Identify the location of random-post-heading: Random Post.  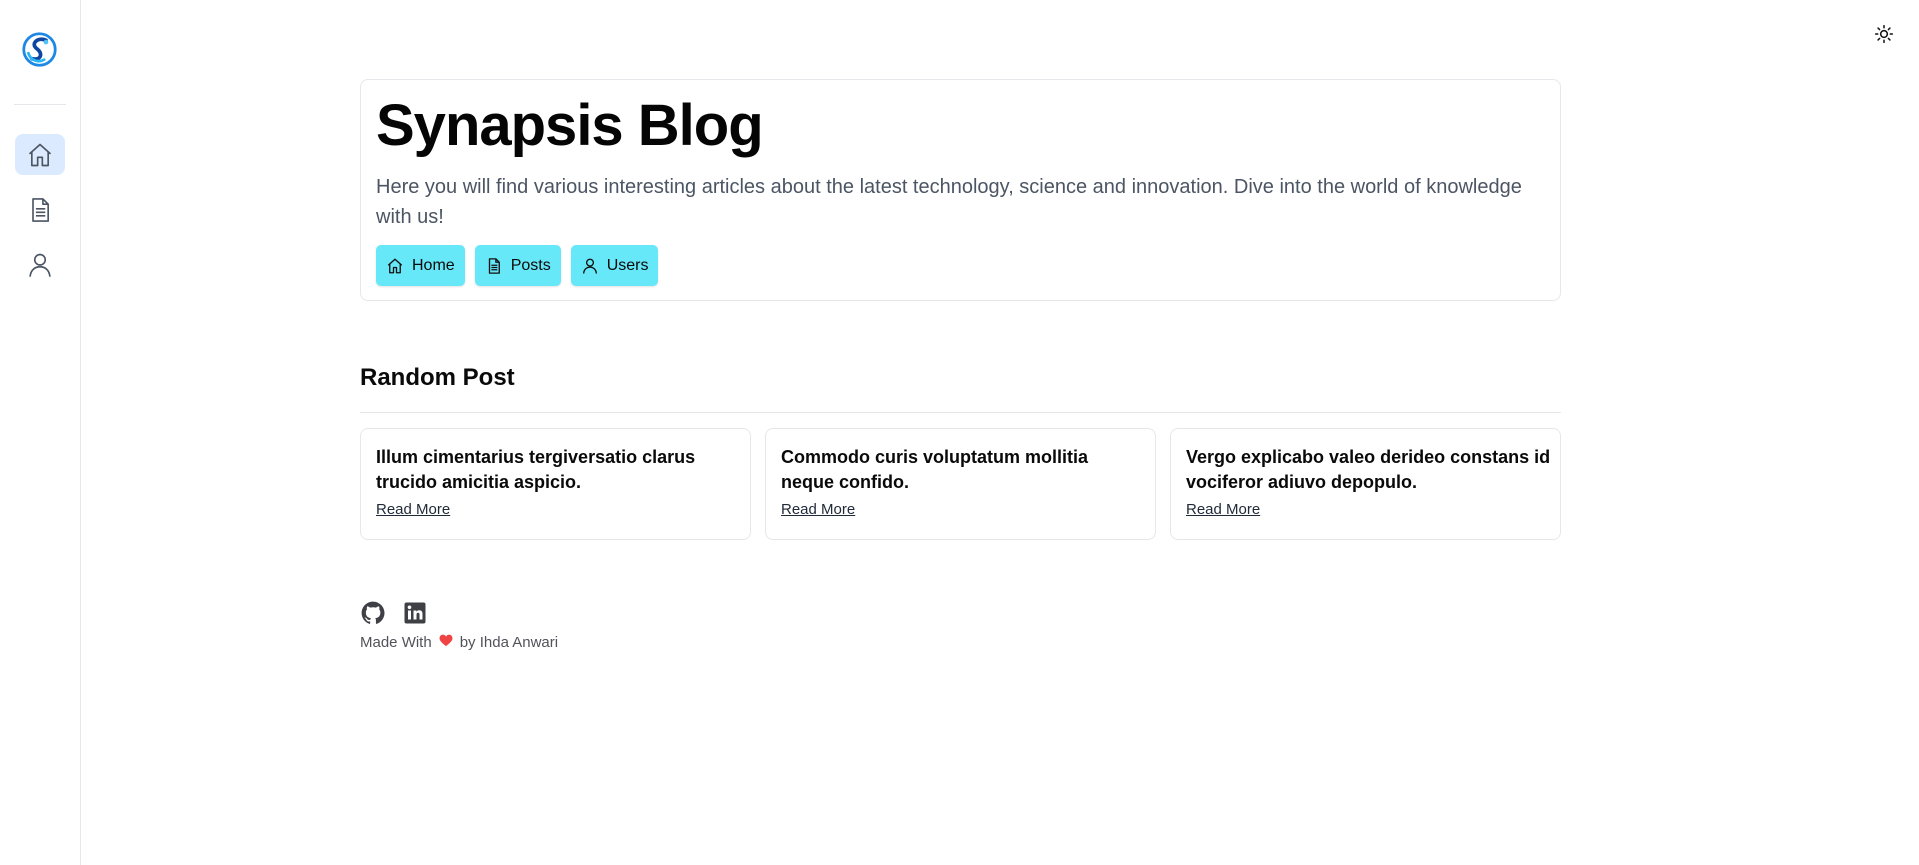
(437, 377).